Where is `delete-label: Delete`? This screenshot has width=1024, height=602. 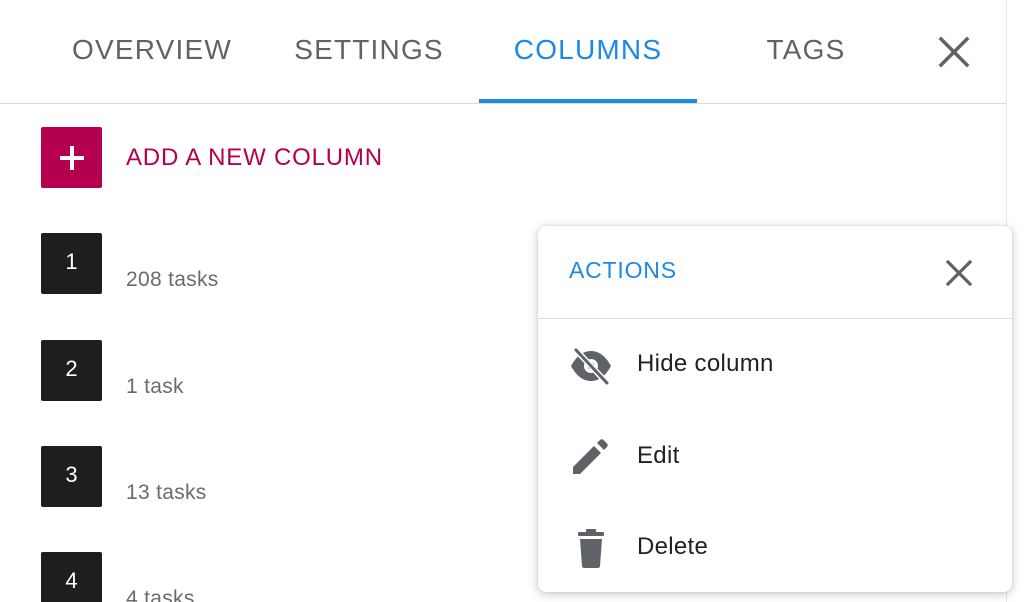 delete-label: Delete is located at coordinates (673, 546).